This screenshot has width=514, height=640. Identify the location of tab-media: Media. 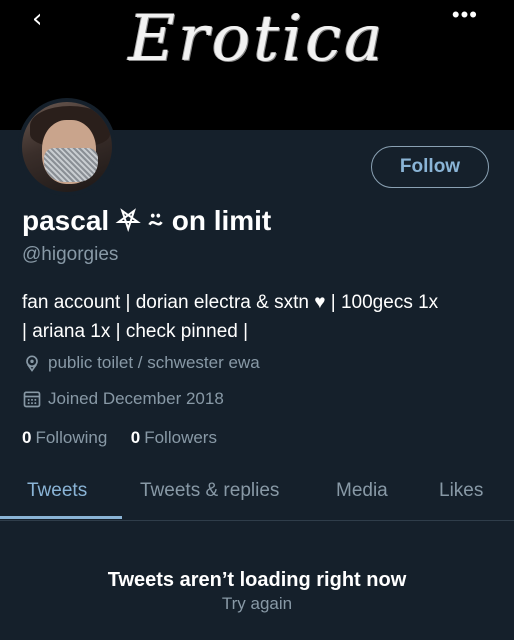
(362, 491).